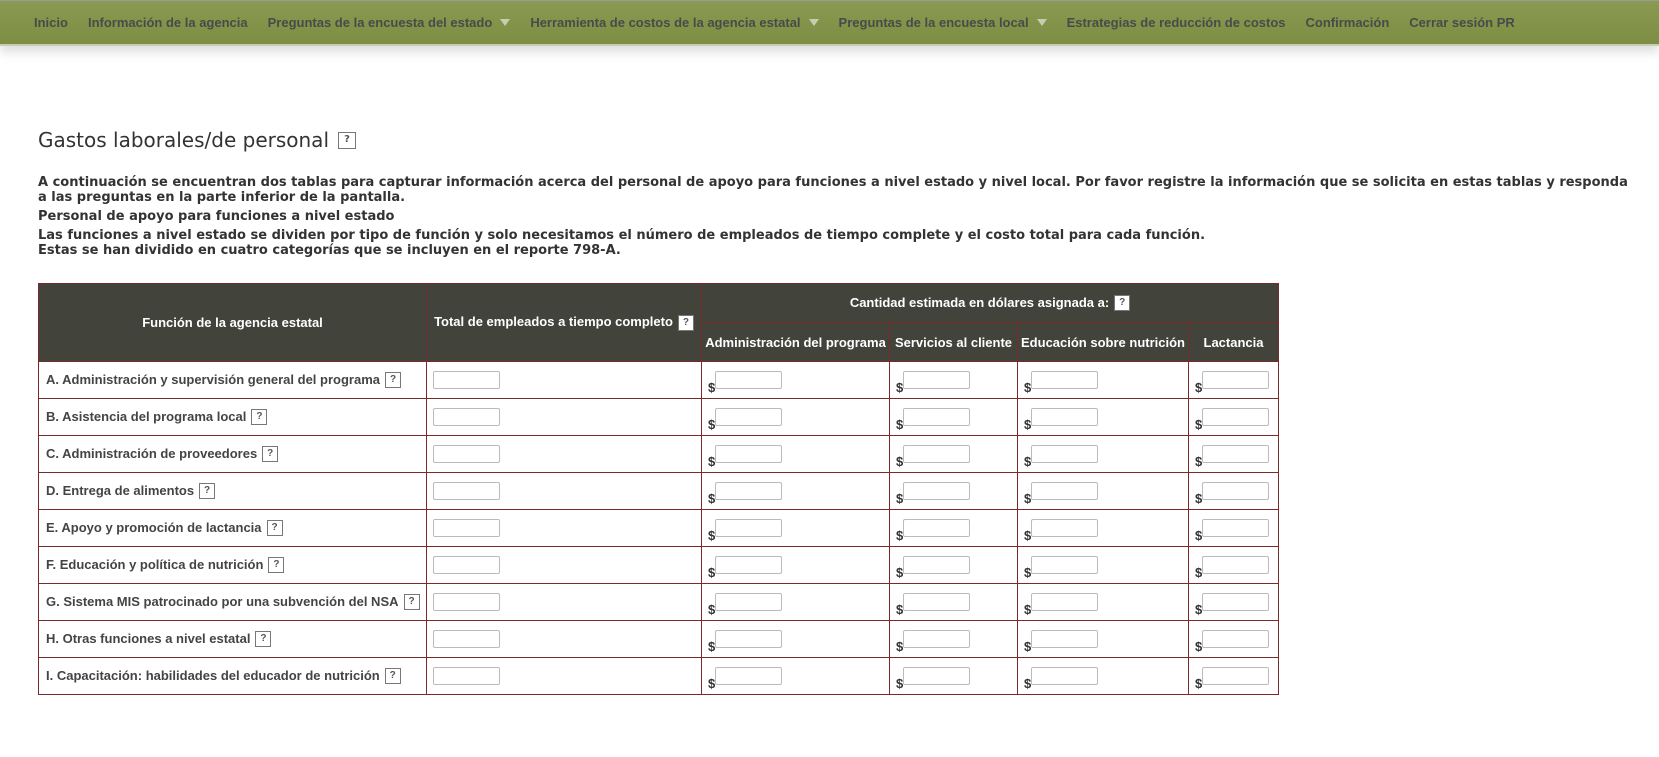  What do you see at coordinates (389, 22) in the screenshot?
I see `nav-item: Preguntas de la encuesta del estado` at bounding box center [389, 22].